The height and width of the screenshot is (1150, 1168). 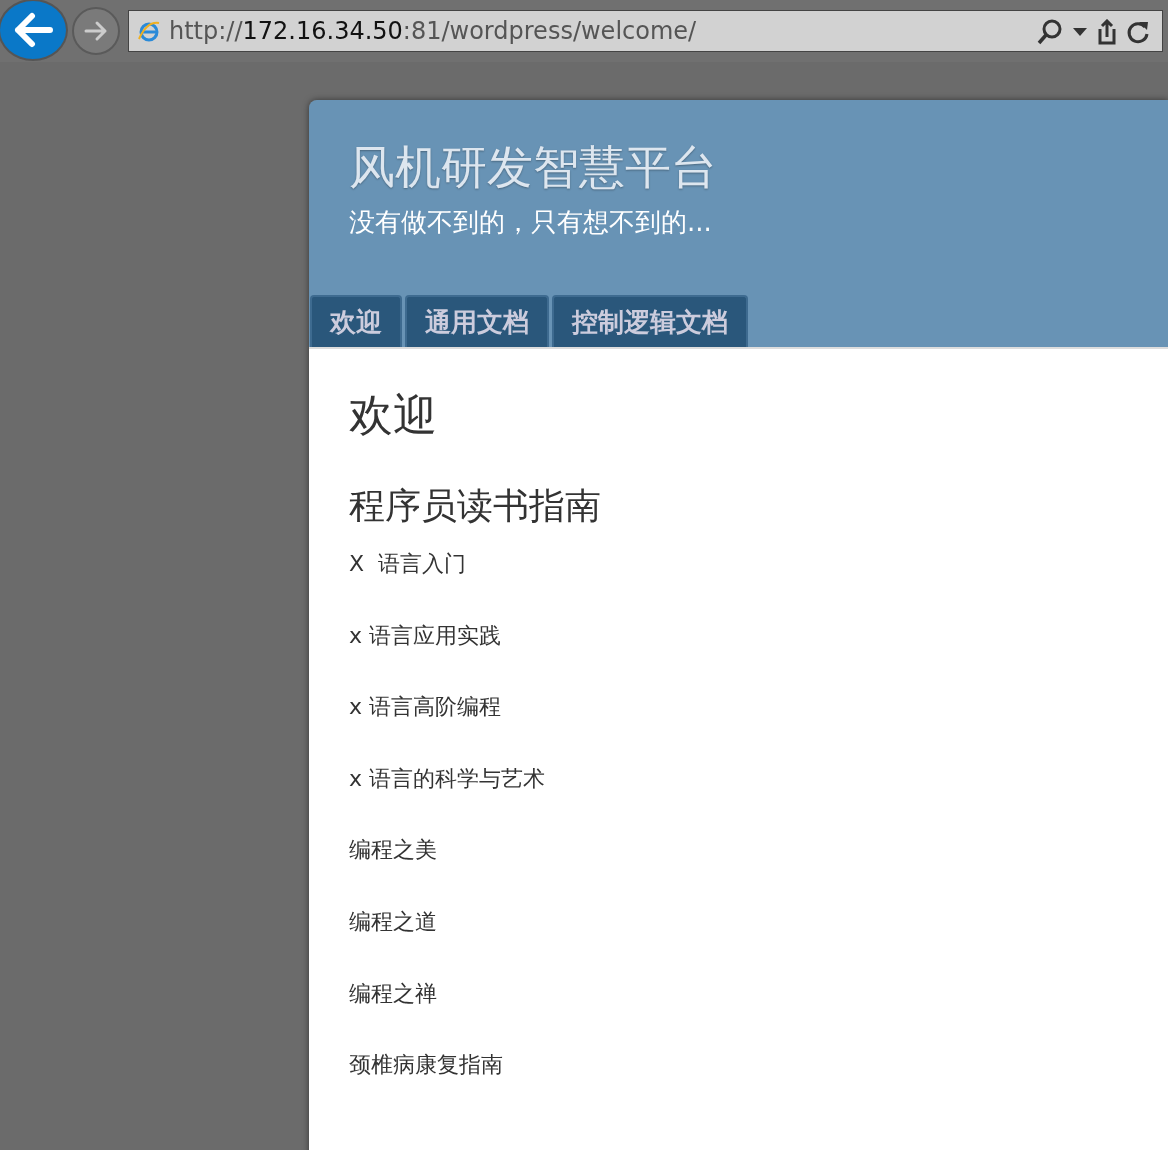 I want to click on forward-arrow-icon, so click(x=96, y=31).